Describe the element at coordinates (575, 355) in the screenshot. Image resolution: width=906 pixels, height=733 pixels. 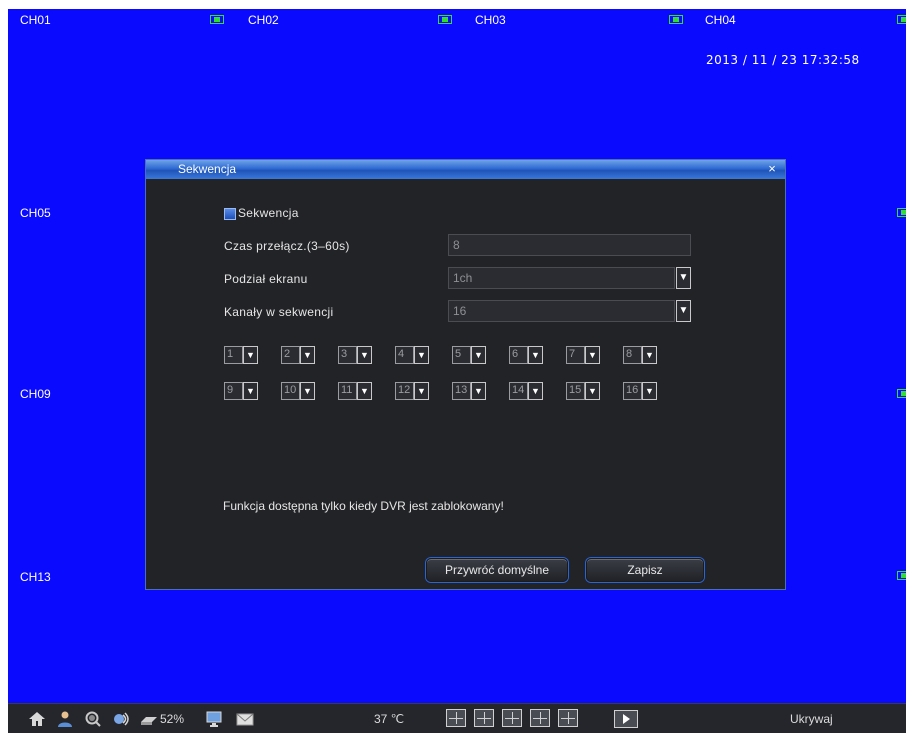
I see `sequence-slot-value: 7` at that location.